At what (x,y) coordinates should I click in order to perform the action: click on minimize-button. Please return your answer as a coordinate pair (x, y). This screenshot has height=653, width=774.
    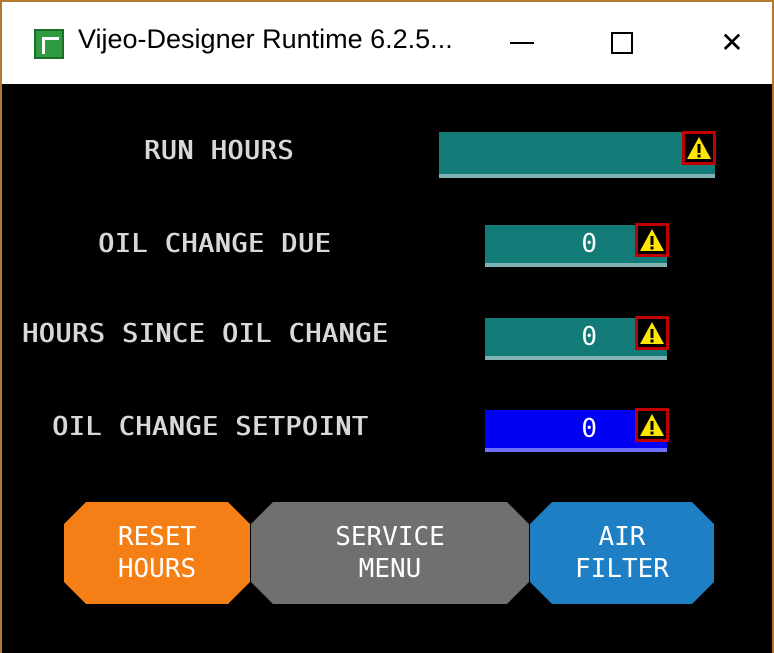
    Looking at the image, I should click on (522, 43).